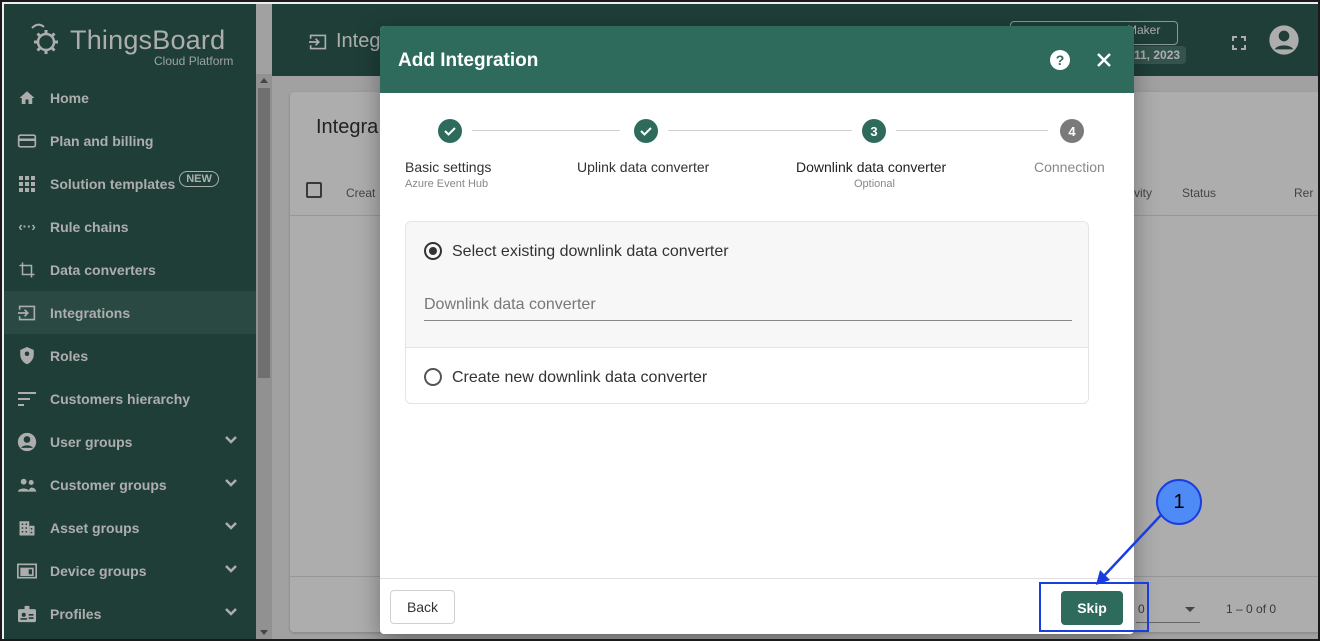 This screenshot has width=1320, height=641. Describe the element at coordinates (1179, 502) in the screenshot. I see `step-marker: 1` at that location.